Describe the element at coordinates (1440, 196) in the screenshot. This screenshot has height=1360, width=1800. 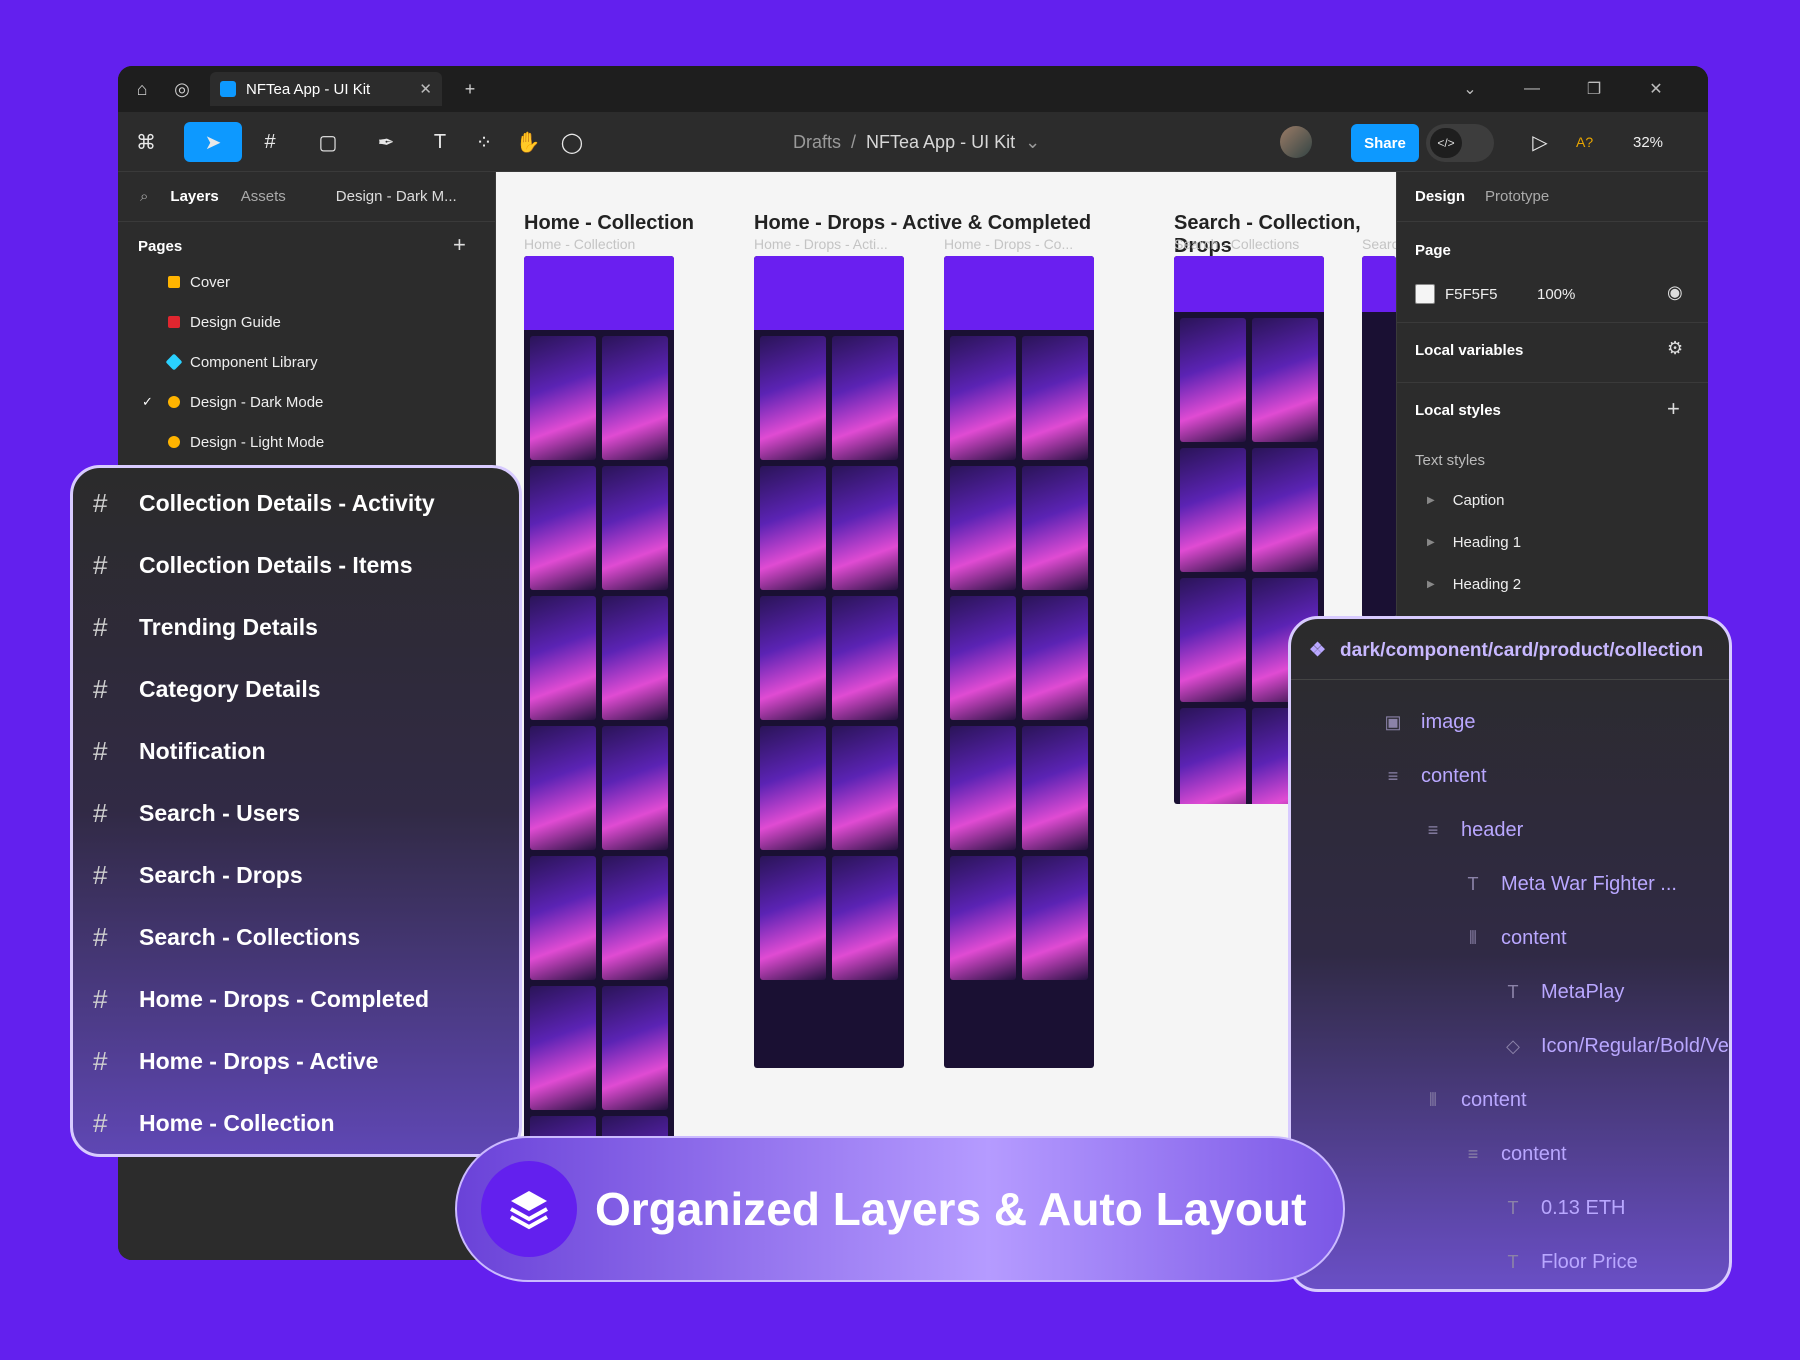
I see `tab-design: Design` at that location.